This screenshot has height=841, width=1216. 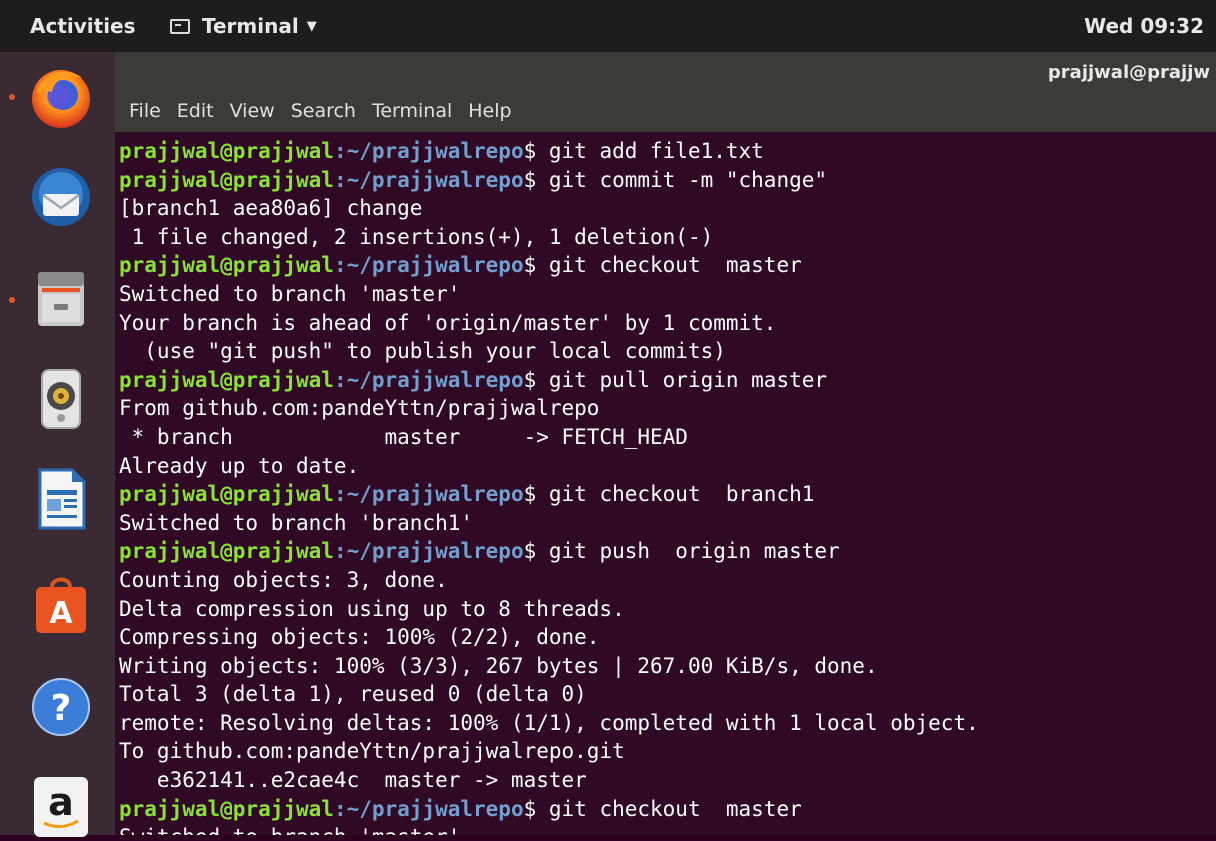 What do you see at coordinates (359, 637) in the screenshot?
I see `output-line: Compressing objects: 100% (2/2), done.` at bounding box center [359, 637].